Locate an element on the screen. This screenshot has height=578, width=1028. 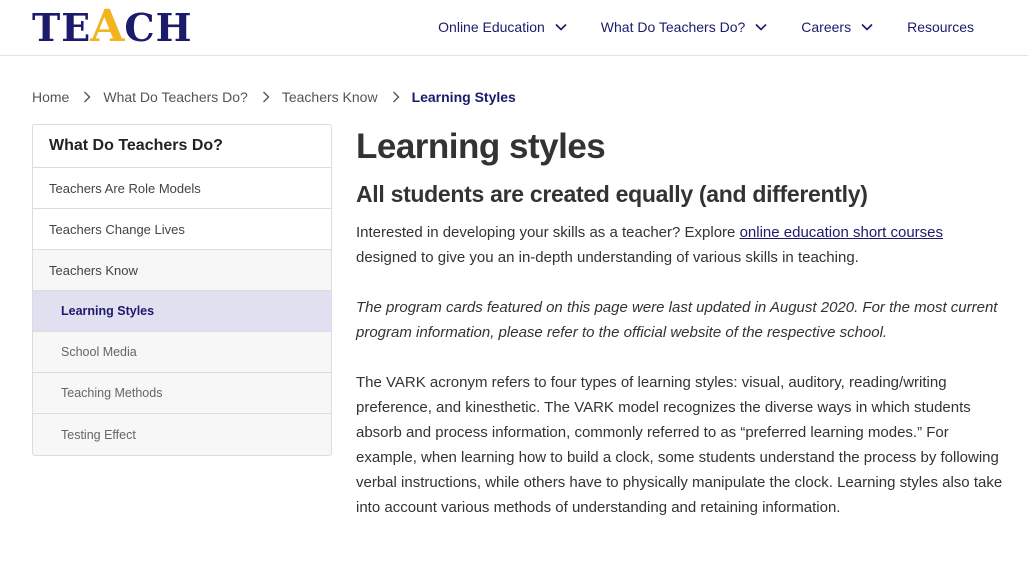
nav-online-education: Online Education is located at coordinates (502, 27).